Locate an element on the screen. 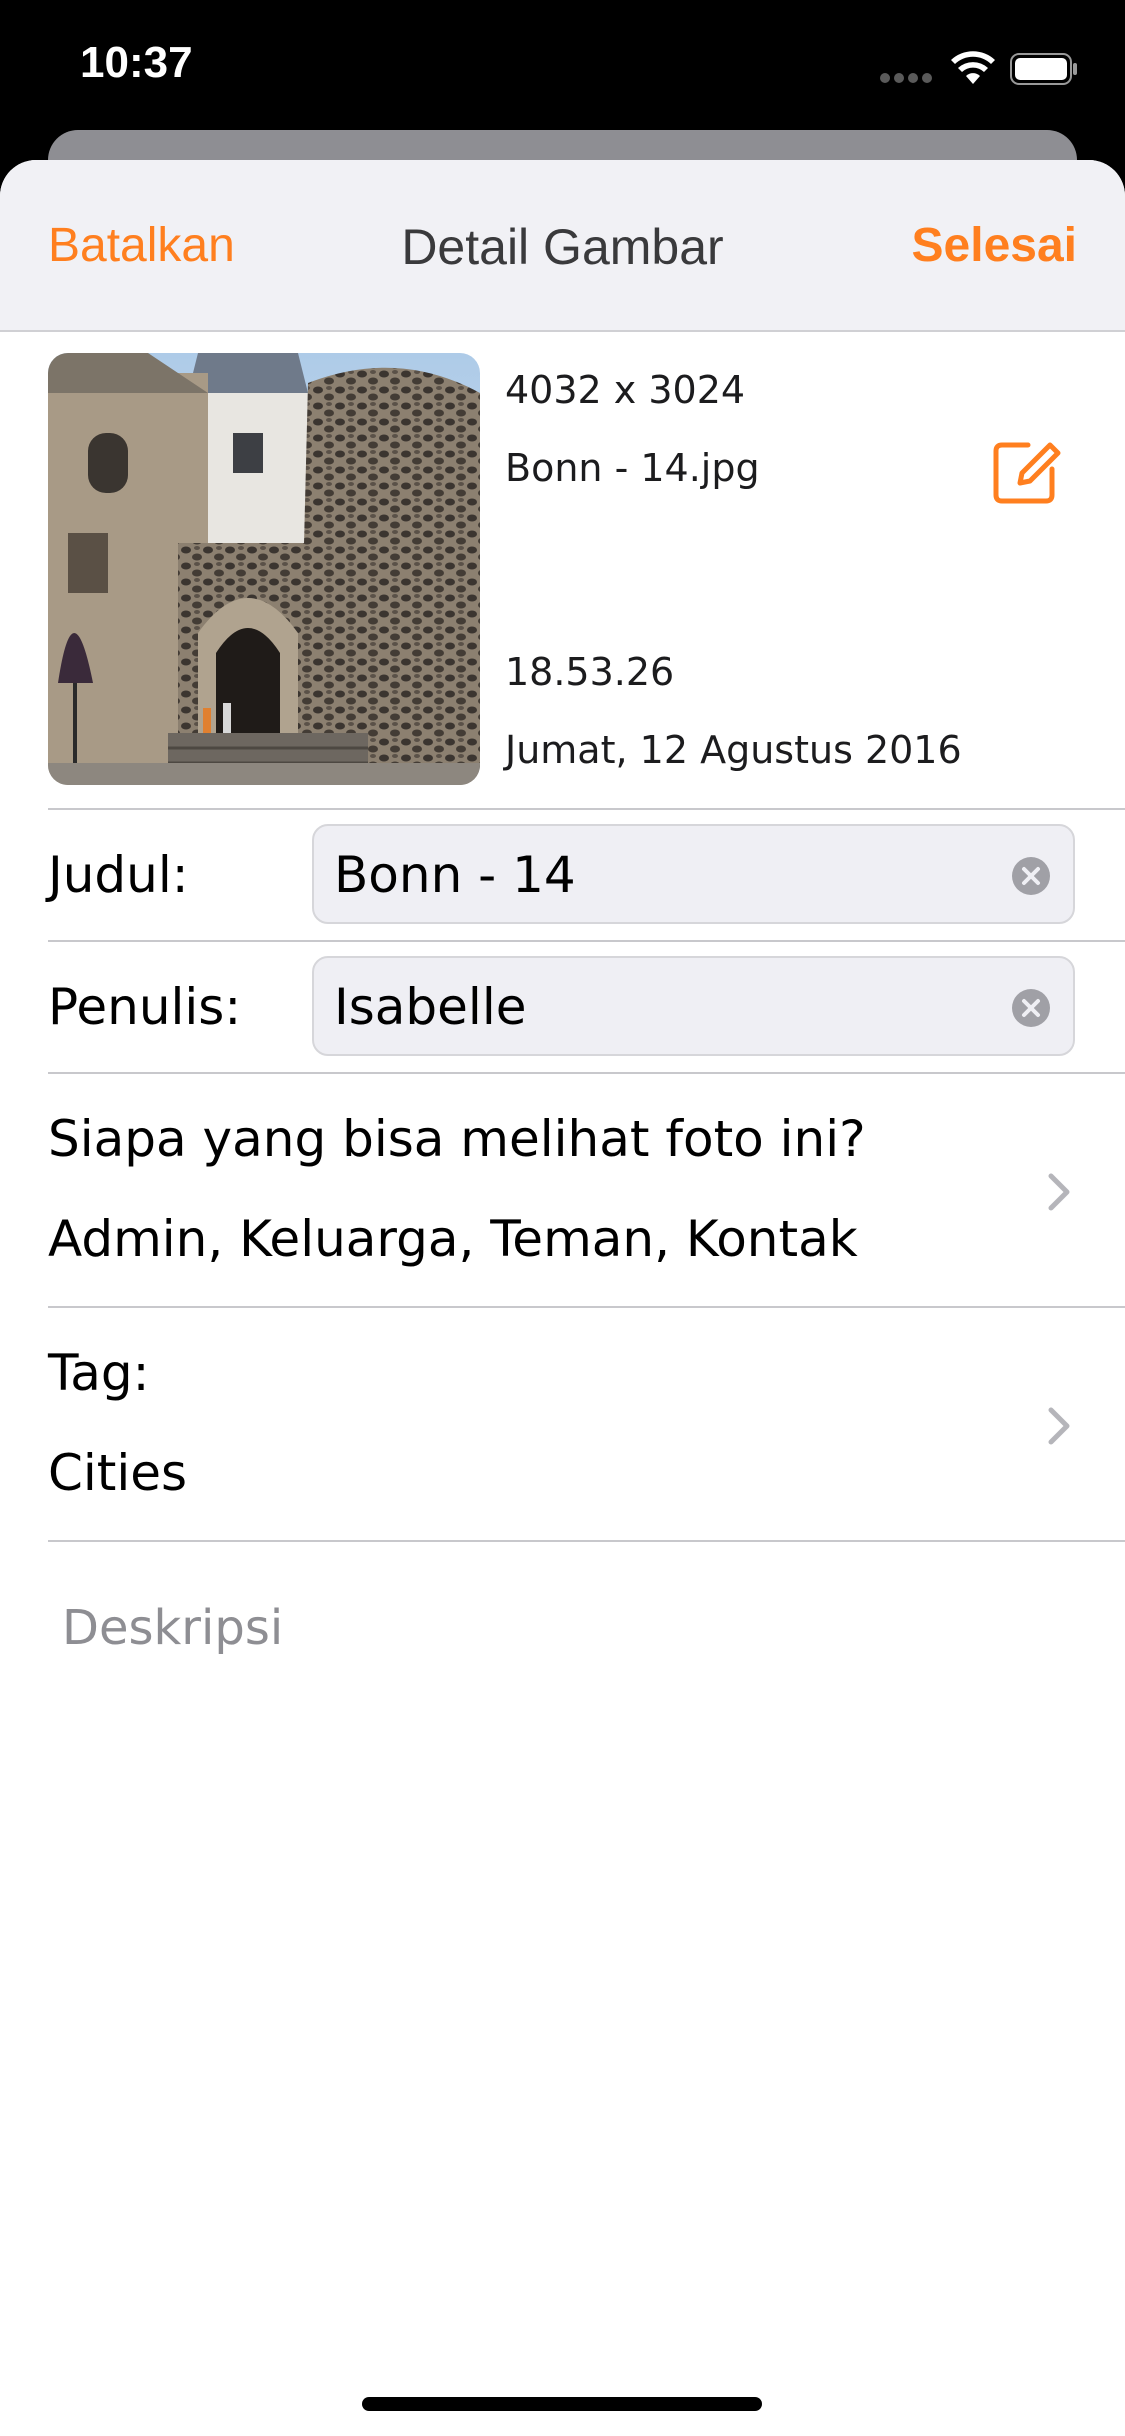  image-filename: Bonn - 14.jpg is located at coordinates (632, 468).